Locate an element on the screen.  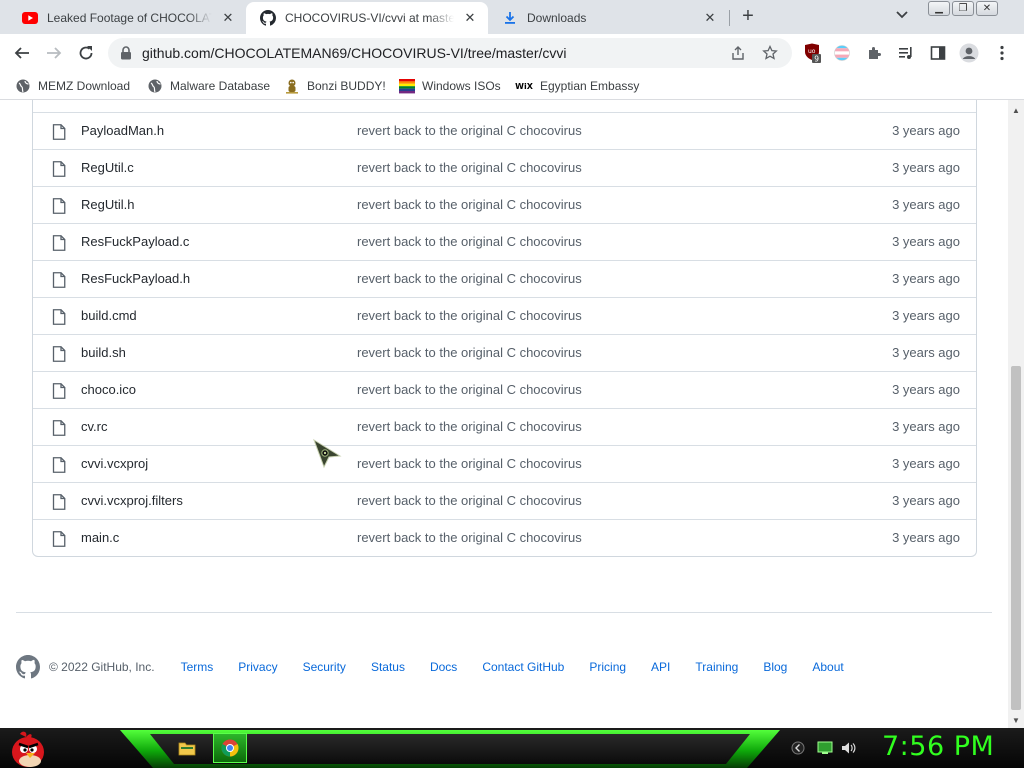
tab-github: CHOCOVIRUS-VI/cvvi at master ✕ is located at coordinates (367, 18).